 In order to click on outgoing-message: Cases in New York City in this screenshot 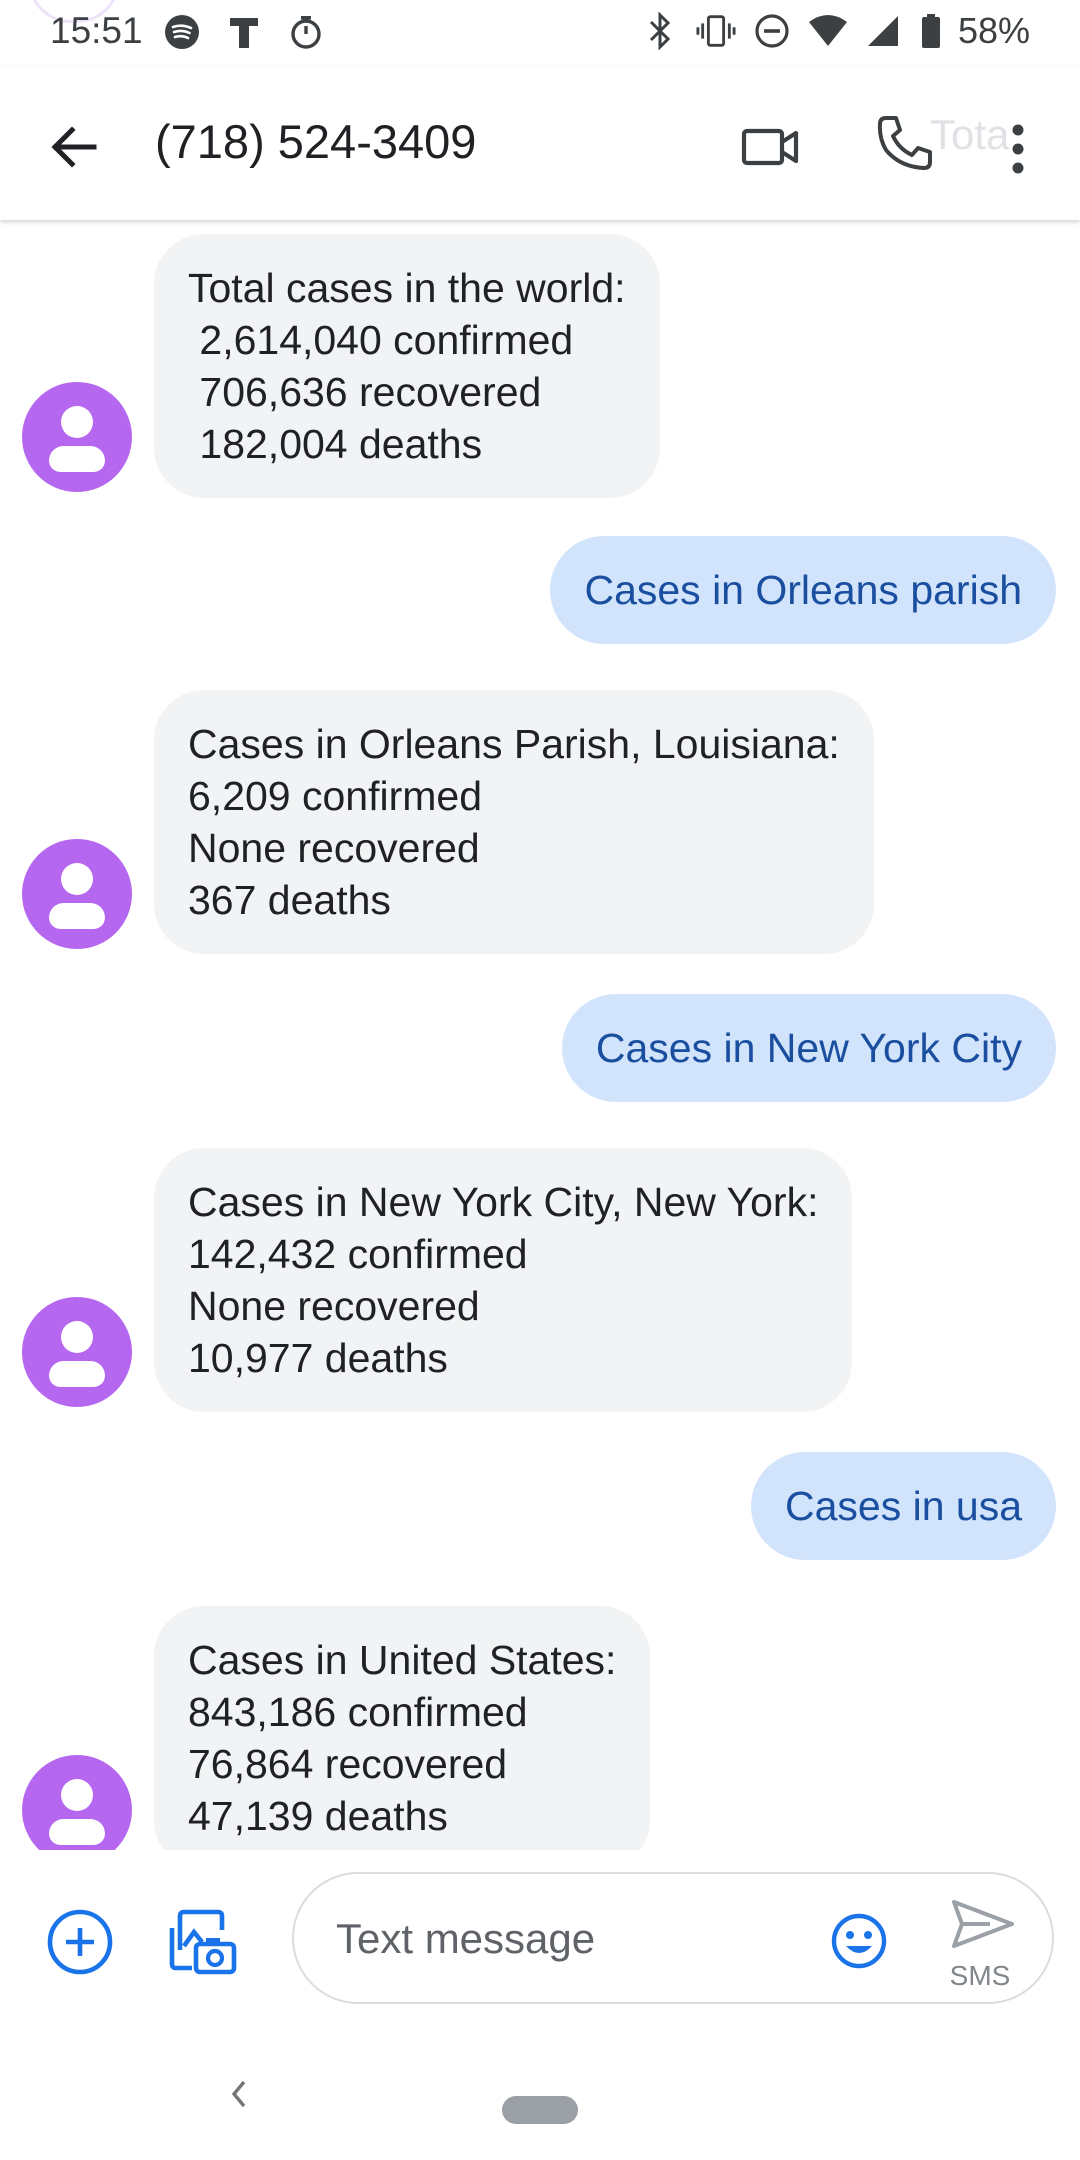, I will do `click(808, 1048)`.